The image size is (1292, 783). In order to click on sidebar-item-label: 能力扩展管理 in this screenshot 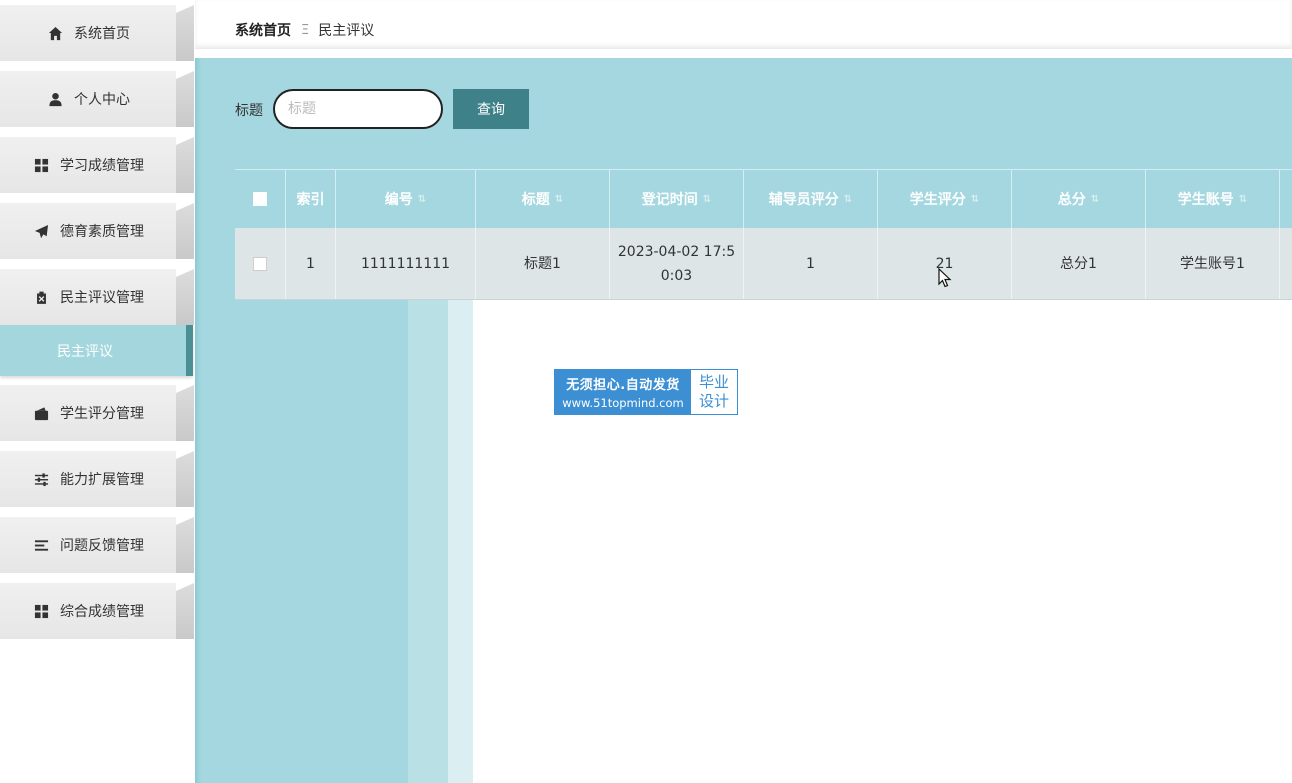, I will do `click(102, 480)`.